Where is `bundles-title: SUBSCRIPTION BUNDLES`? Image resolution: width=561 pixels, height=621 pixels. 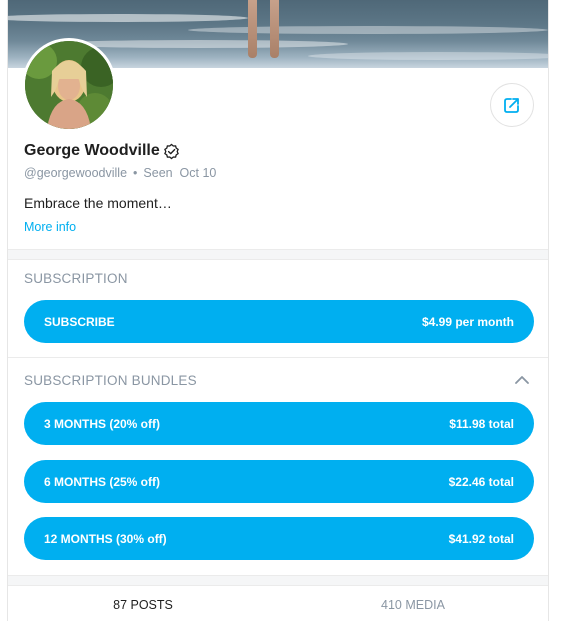
bundles-title: SUBSCRIPTION BUNDLES is located at coordinates (110, 380).